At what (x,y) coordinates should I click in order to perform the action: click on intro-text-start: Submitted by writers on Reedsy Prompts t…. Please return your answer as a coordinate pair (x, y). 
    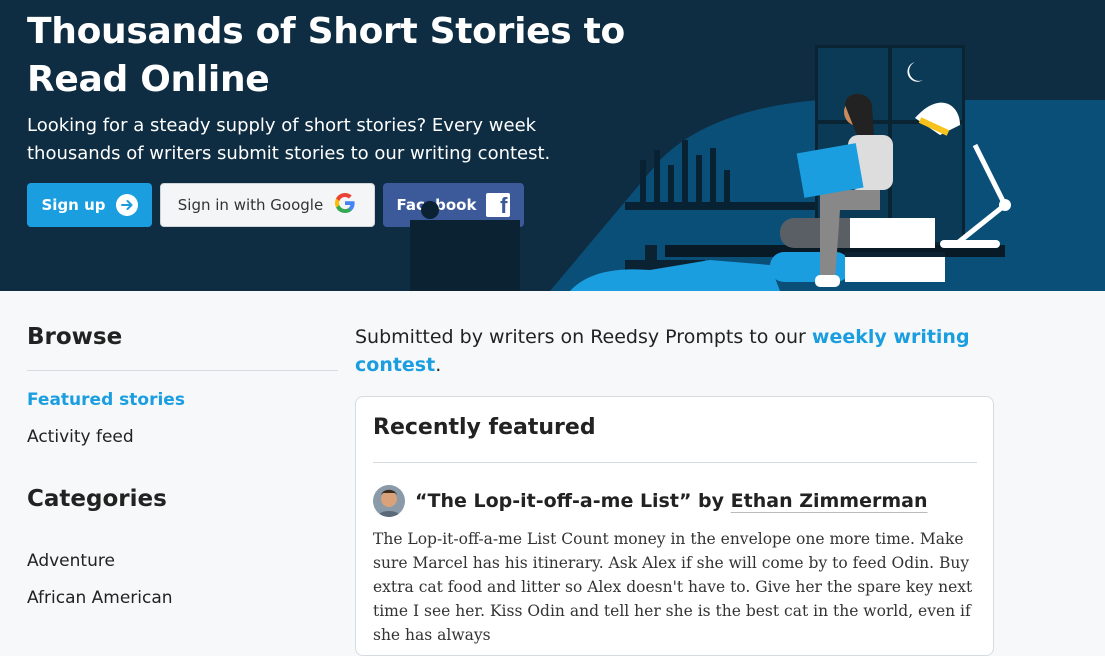
    Looking at the image, I should click on (583, 337).